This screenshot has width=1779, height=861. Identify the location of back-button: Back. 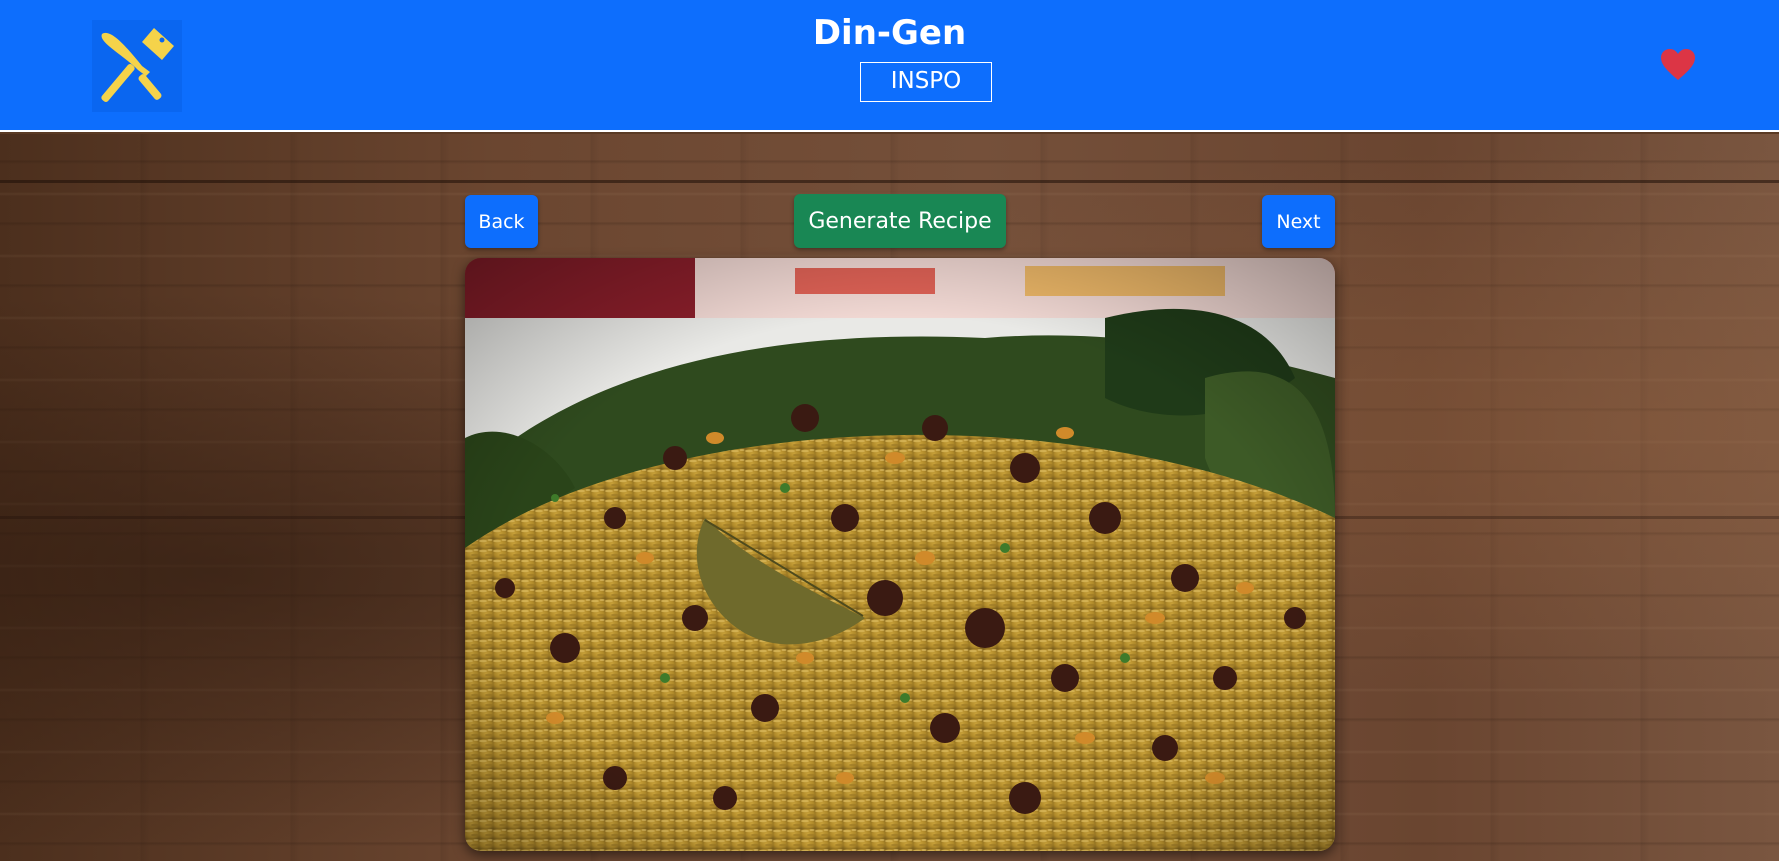
(501, 221).